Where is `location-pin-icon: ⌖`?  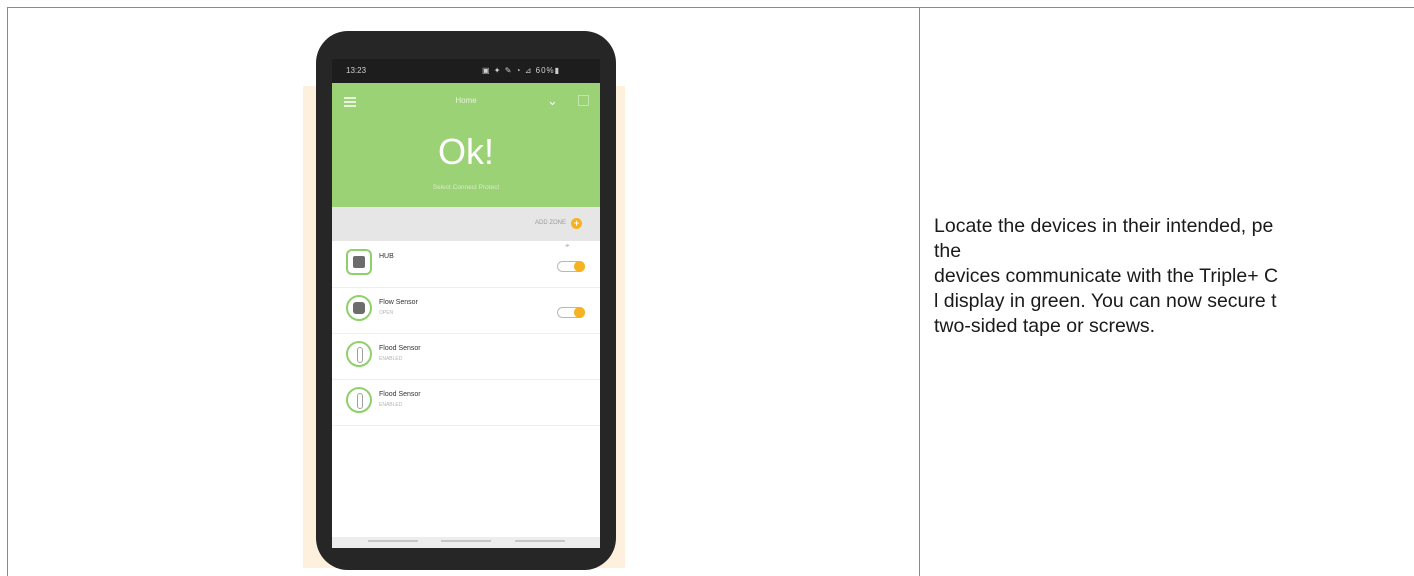
location-pin-icon: ⌖ is located at coordinates (567, 245).